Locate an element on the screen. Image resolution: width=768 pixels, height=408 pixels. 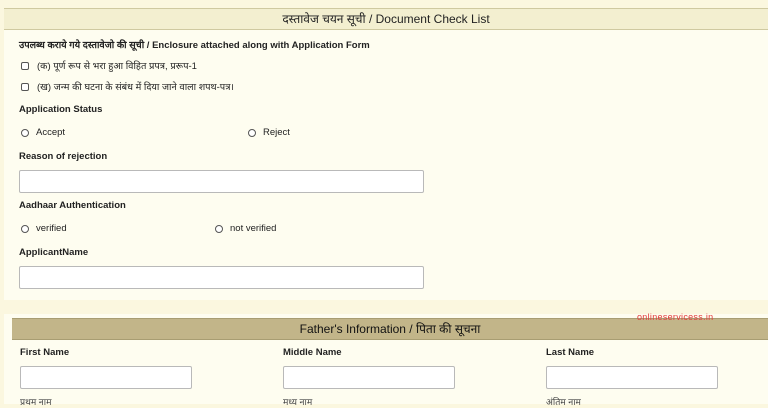
last-name-label: Last Name is located at coordinates (570, 352).